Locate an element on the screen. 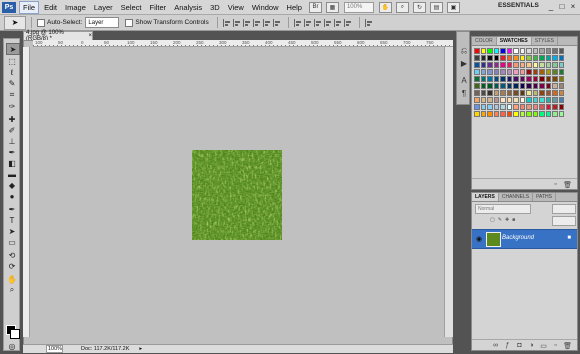 The image size is (580, 354). tab-swatches: SWATCHES is located at coordinates (514, 41).